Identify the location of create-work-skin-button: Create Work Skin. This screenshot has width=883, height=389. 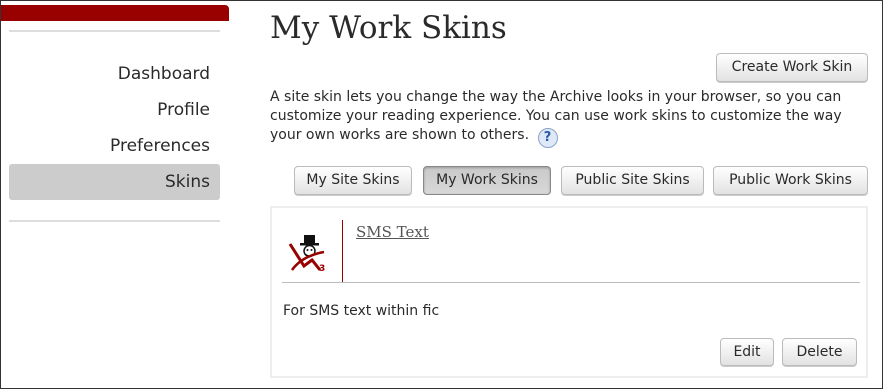
(792, 67).